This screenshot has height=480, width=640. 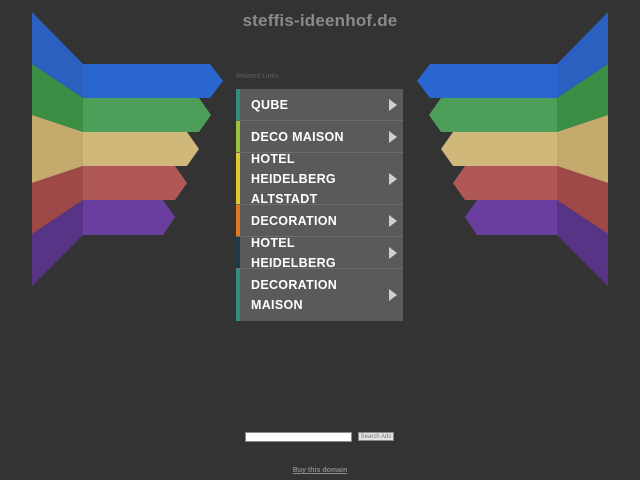 I want to click on right-bar-green, so click(x=493, y=115).